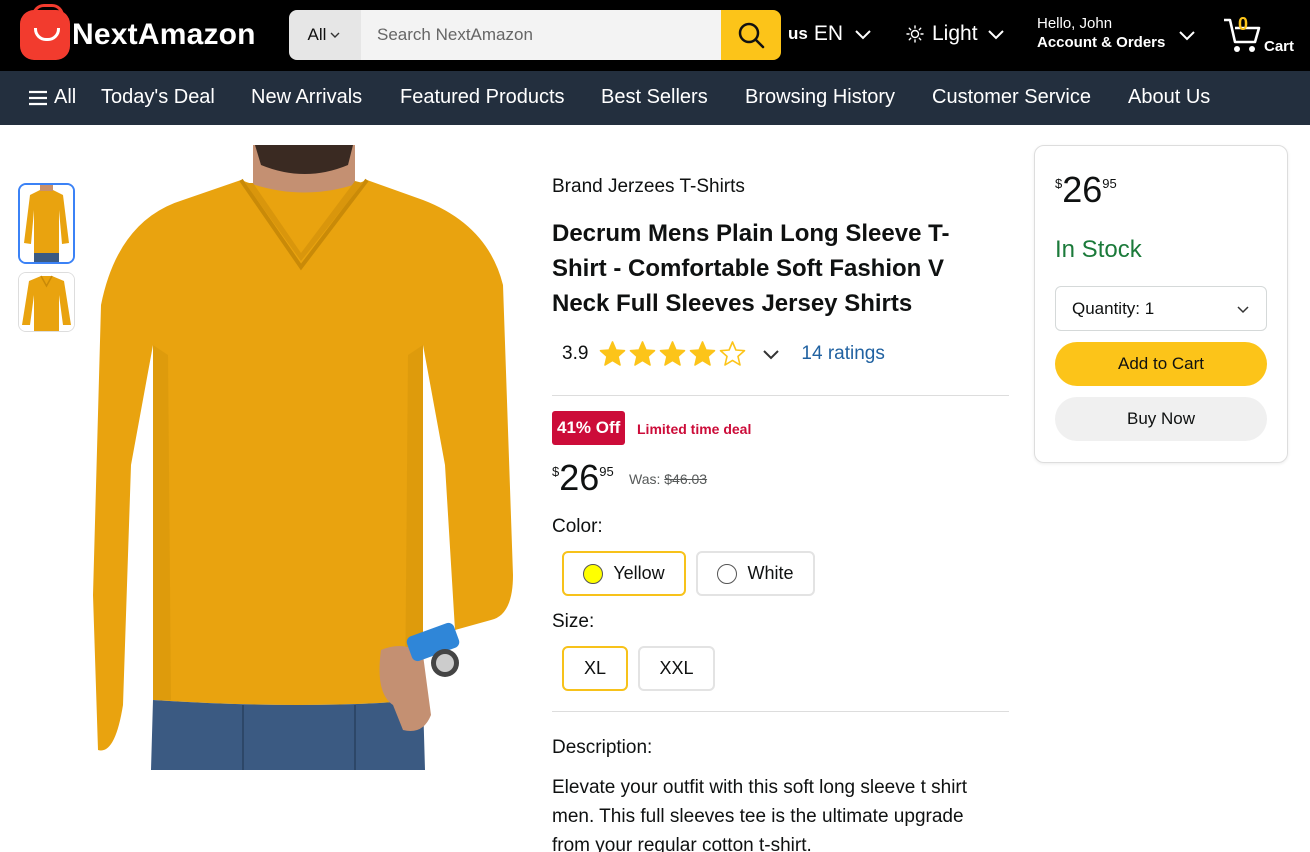 This screenshot has width=1310, height=852. I want to click on sun-icon, so click(915, 34).